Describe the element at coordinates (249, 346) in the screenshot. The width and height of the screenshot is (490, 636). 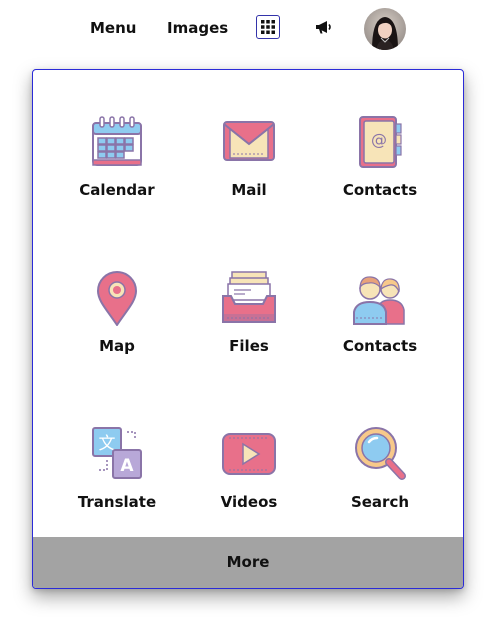
I see `app-label: Files` at that location.